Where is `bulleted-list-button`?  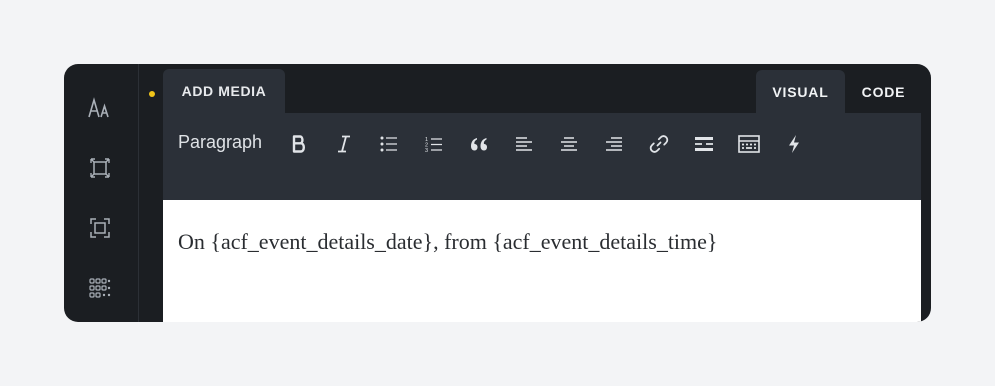
bulleted-list-button is located at coordinates (389, 144).